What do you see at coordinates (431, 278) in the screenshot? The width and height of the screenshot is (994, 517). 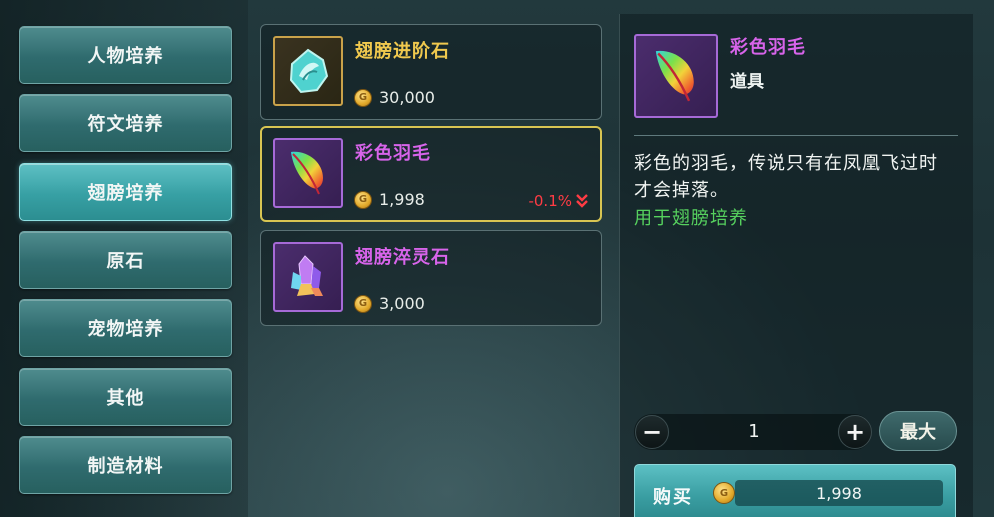 I see `item-card-crystal-stone: 翅膀淬灵石 G 3,000` at bounding box center [431, 278].